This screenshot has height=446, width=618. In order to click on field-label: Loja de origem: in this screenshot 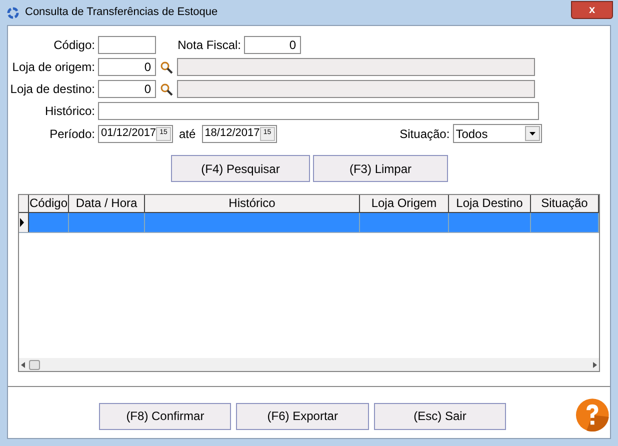, I will do `click(53, 67)`.